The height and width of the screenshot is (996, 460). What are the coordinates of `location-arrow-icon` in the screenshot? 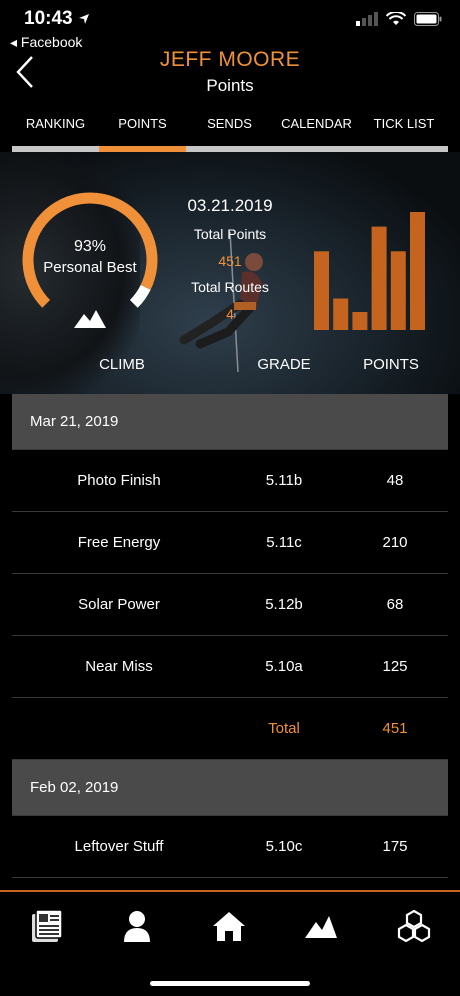 It's located at (83, 18).